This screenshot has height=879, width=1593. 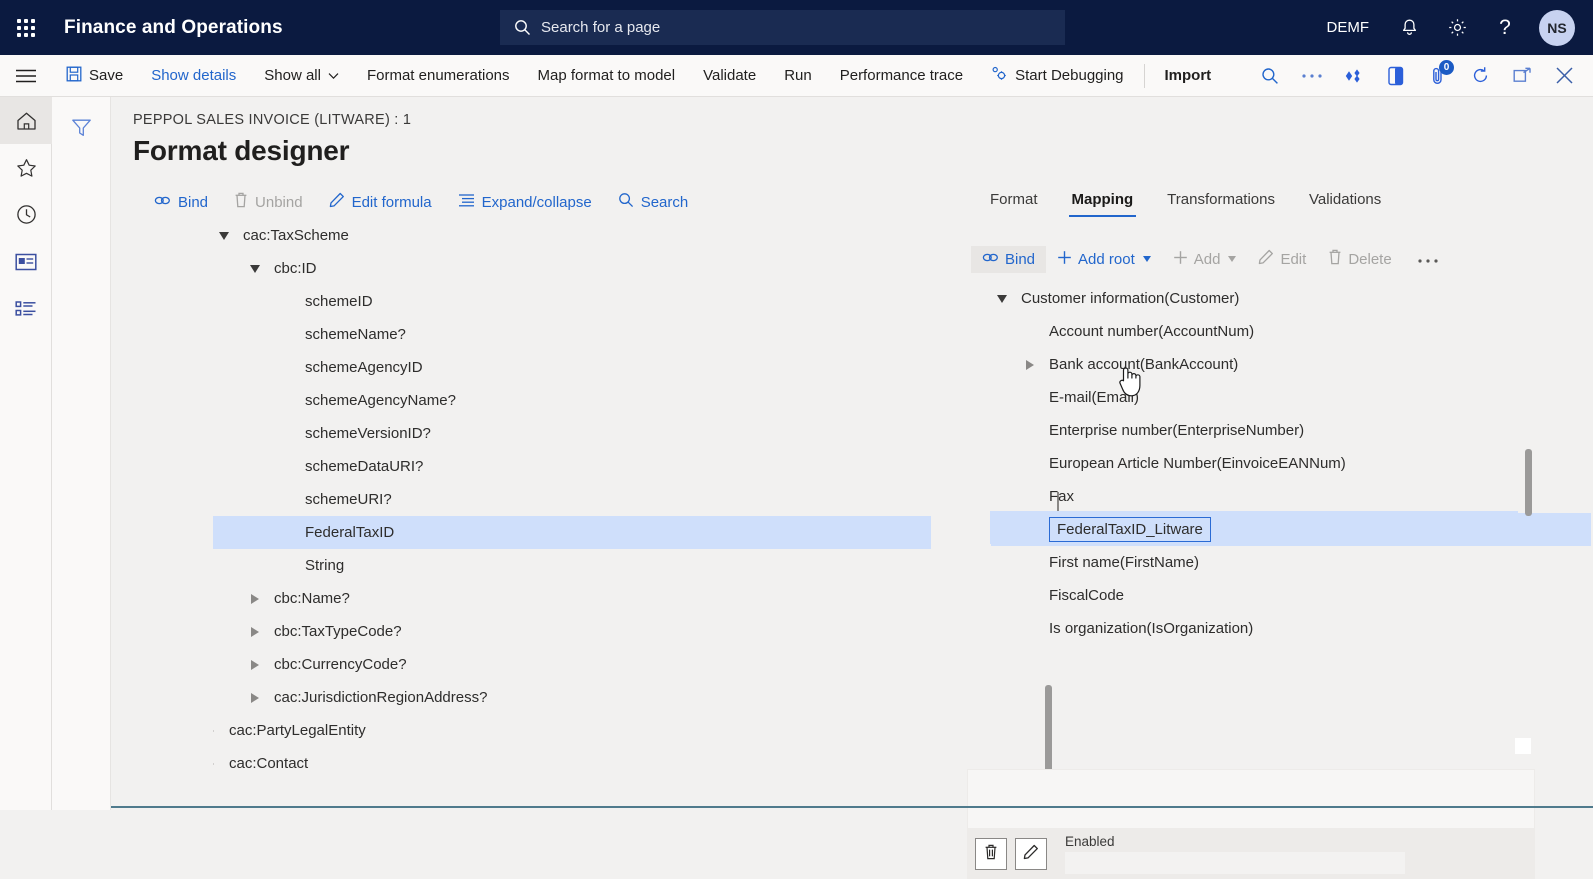 I want to click on tab-transformations-label: Transformations, so click(x=1221, y=199).